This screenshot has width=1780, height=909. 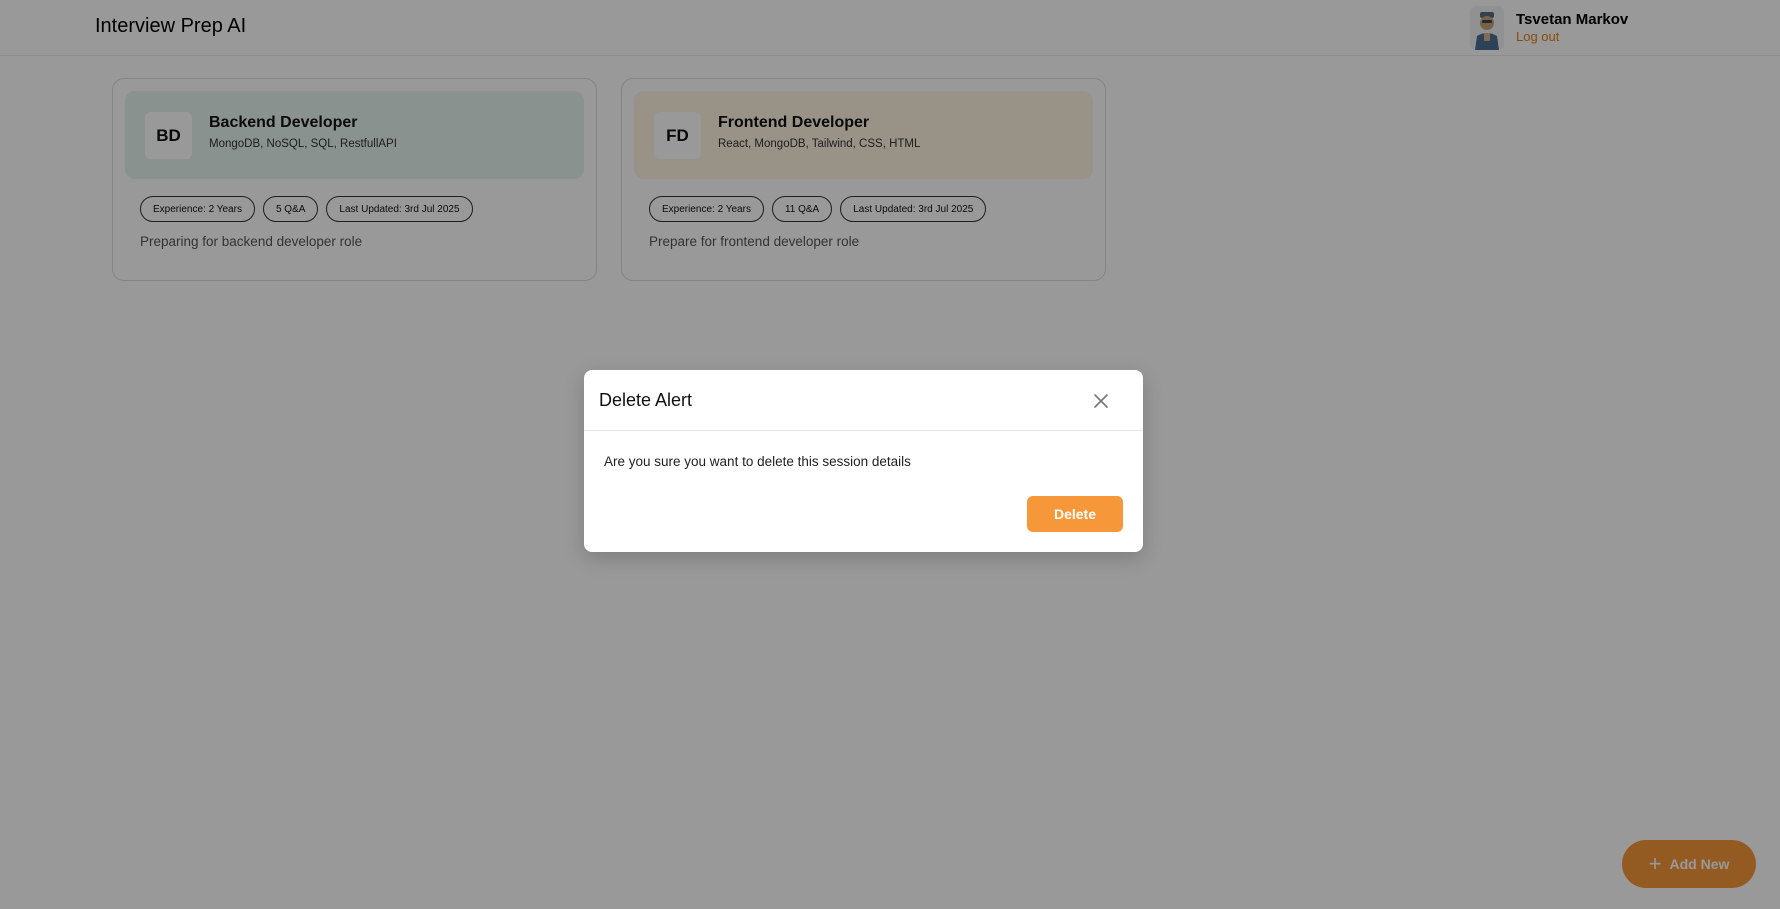 What do you see at coordinates (1075, 514) in the screenshot?
I see `delete-button: Delete` at bounding box center [1075, 514].